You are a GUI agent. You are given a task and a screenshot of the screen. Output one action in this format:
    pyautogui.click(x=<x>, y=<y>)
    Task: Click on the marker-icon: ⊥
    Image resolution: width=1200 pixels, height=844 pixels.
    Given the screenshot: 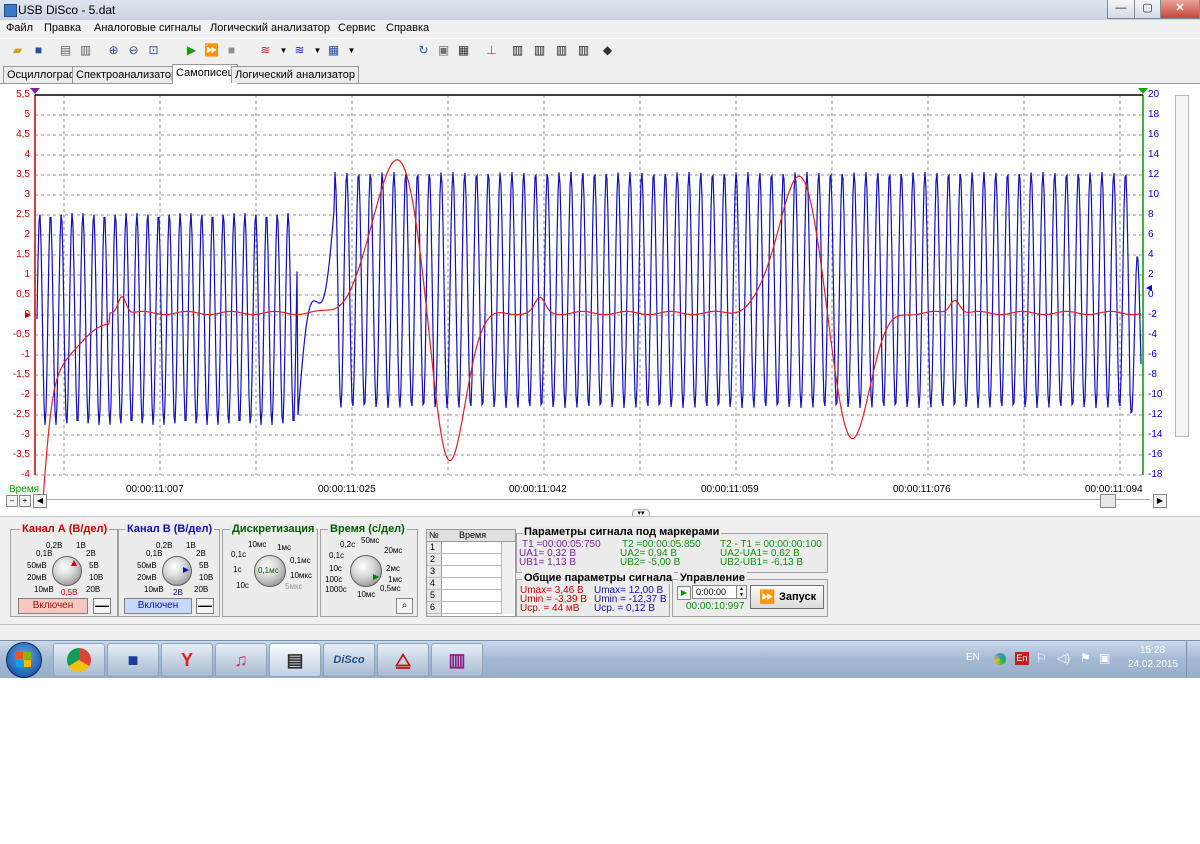 What is the action you would take?
    pyautogui.click(x=491, y=50)
    